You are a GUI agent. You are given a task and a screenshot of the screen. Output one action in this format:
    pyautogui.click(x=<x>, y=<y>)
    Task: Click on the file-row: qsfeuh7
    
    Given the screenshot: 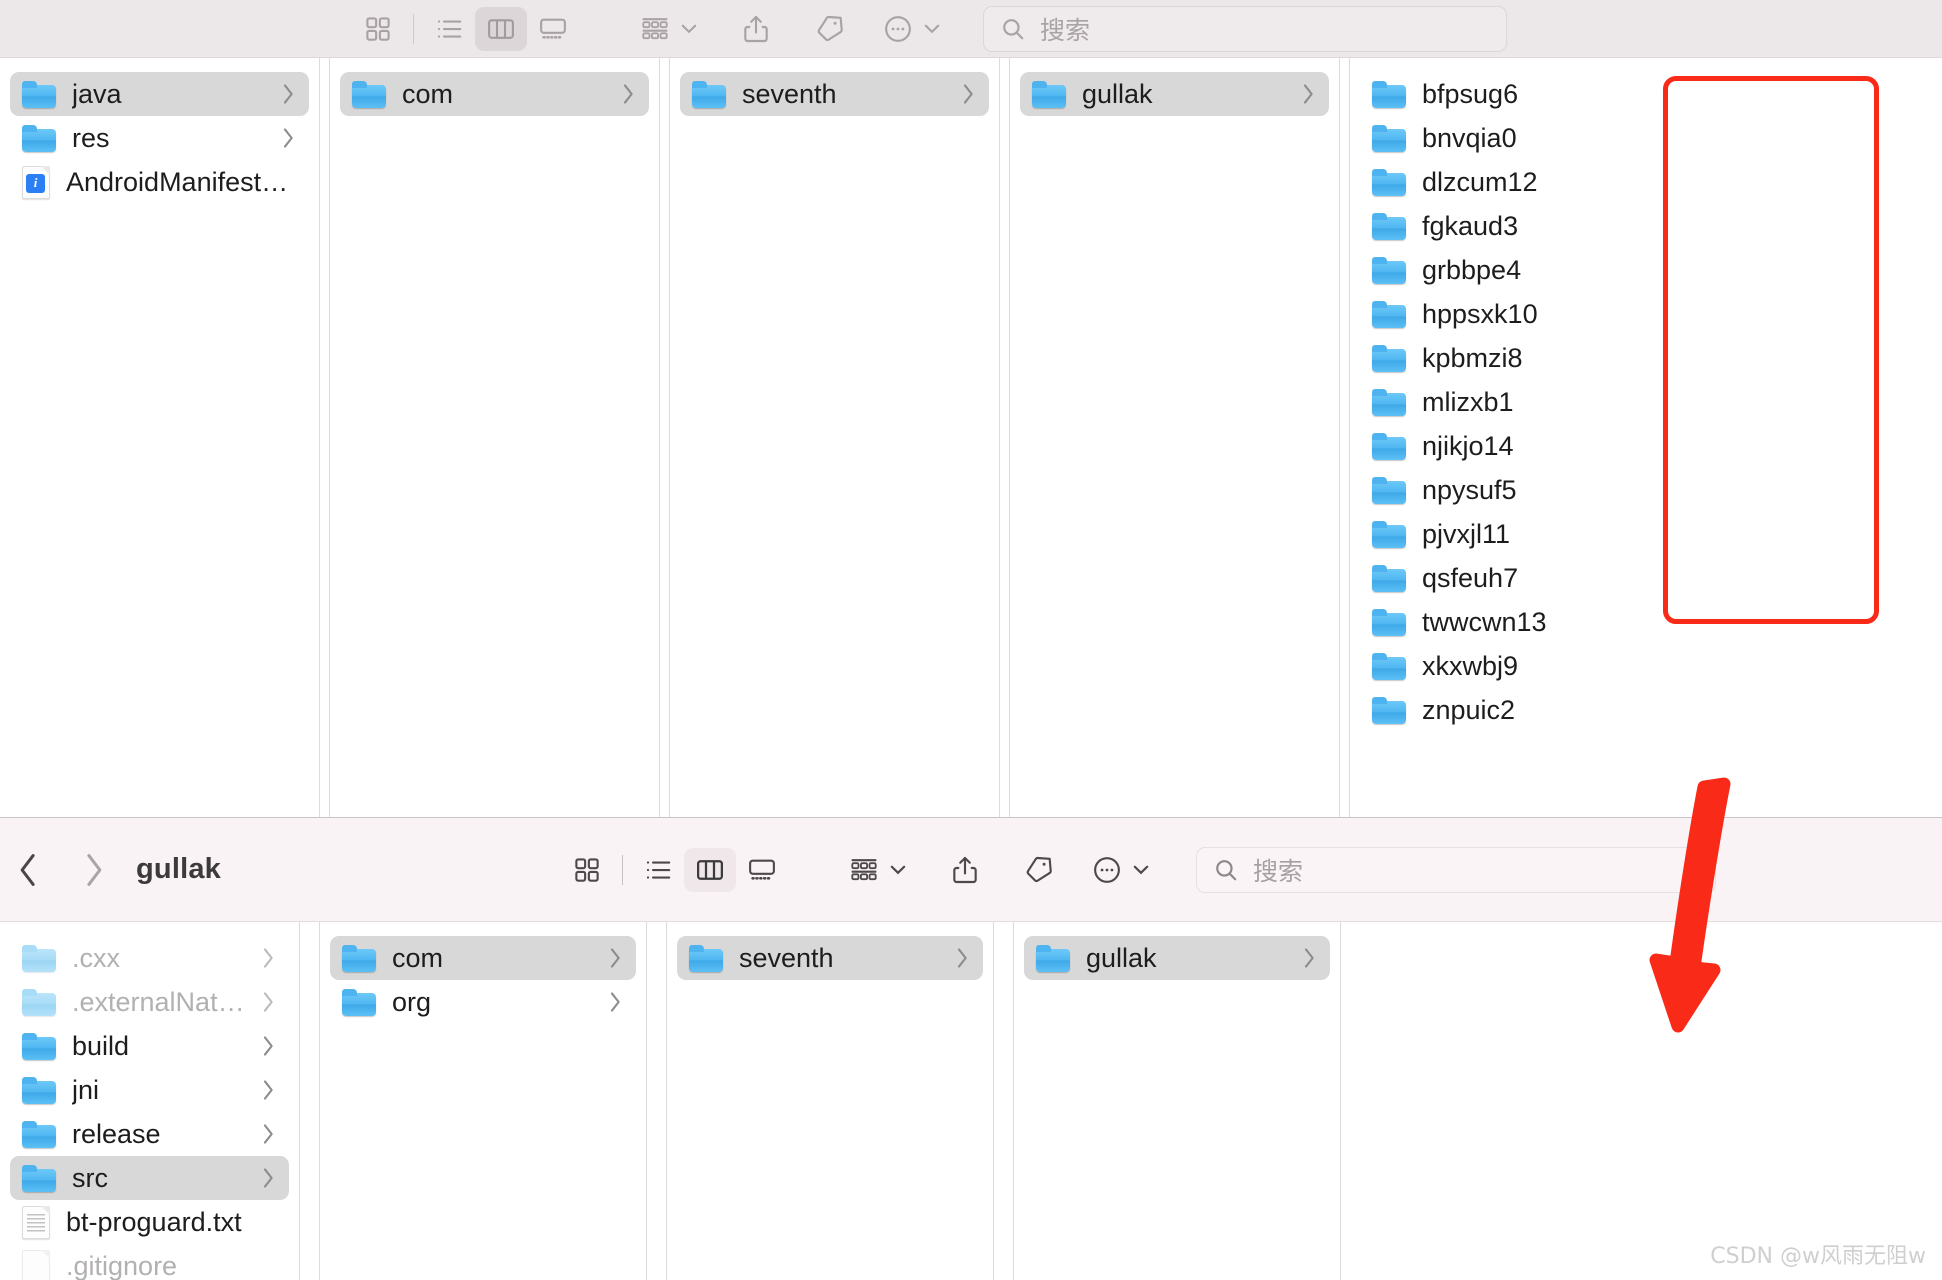 What is the action you would take?
    pyautogui.click(x=1646, y=578)
    